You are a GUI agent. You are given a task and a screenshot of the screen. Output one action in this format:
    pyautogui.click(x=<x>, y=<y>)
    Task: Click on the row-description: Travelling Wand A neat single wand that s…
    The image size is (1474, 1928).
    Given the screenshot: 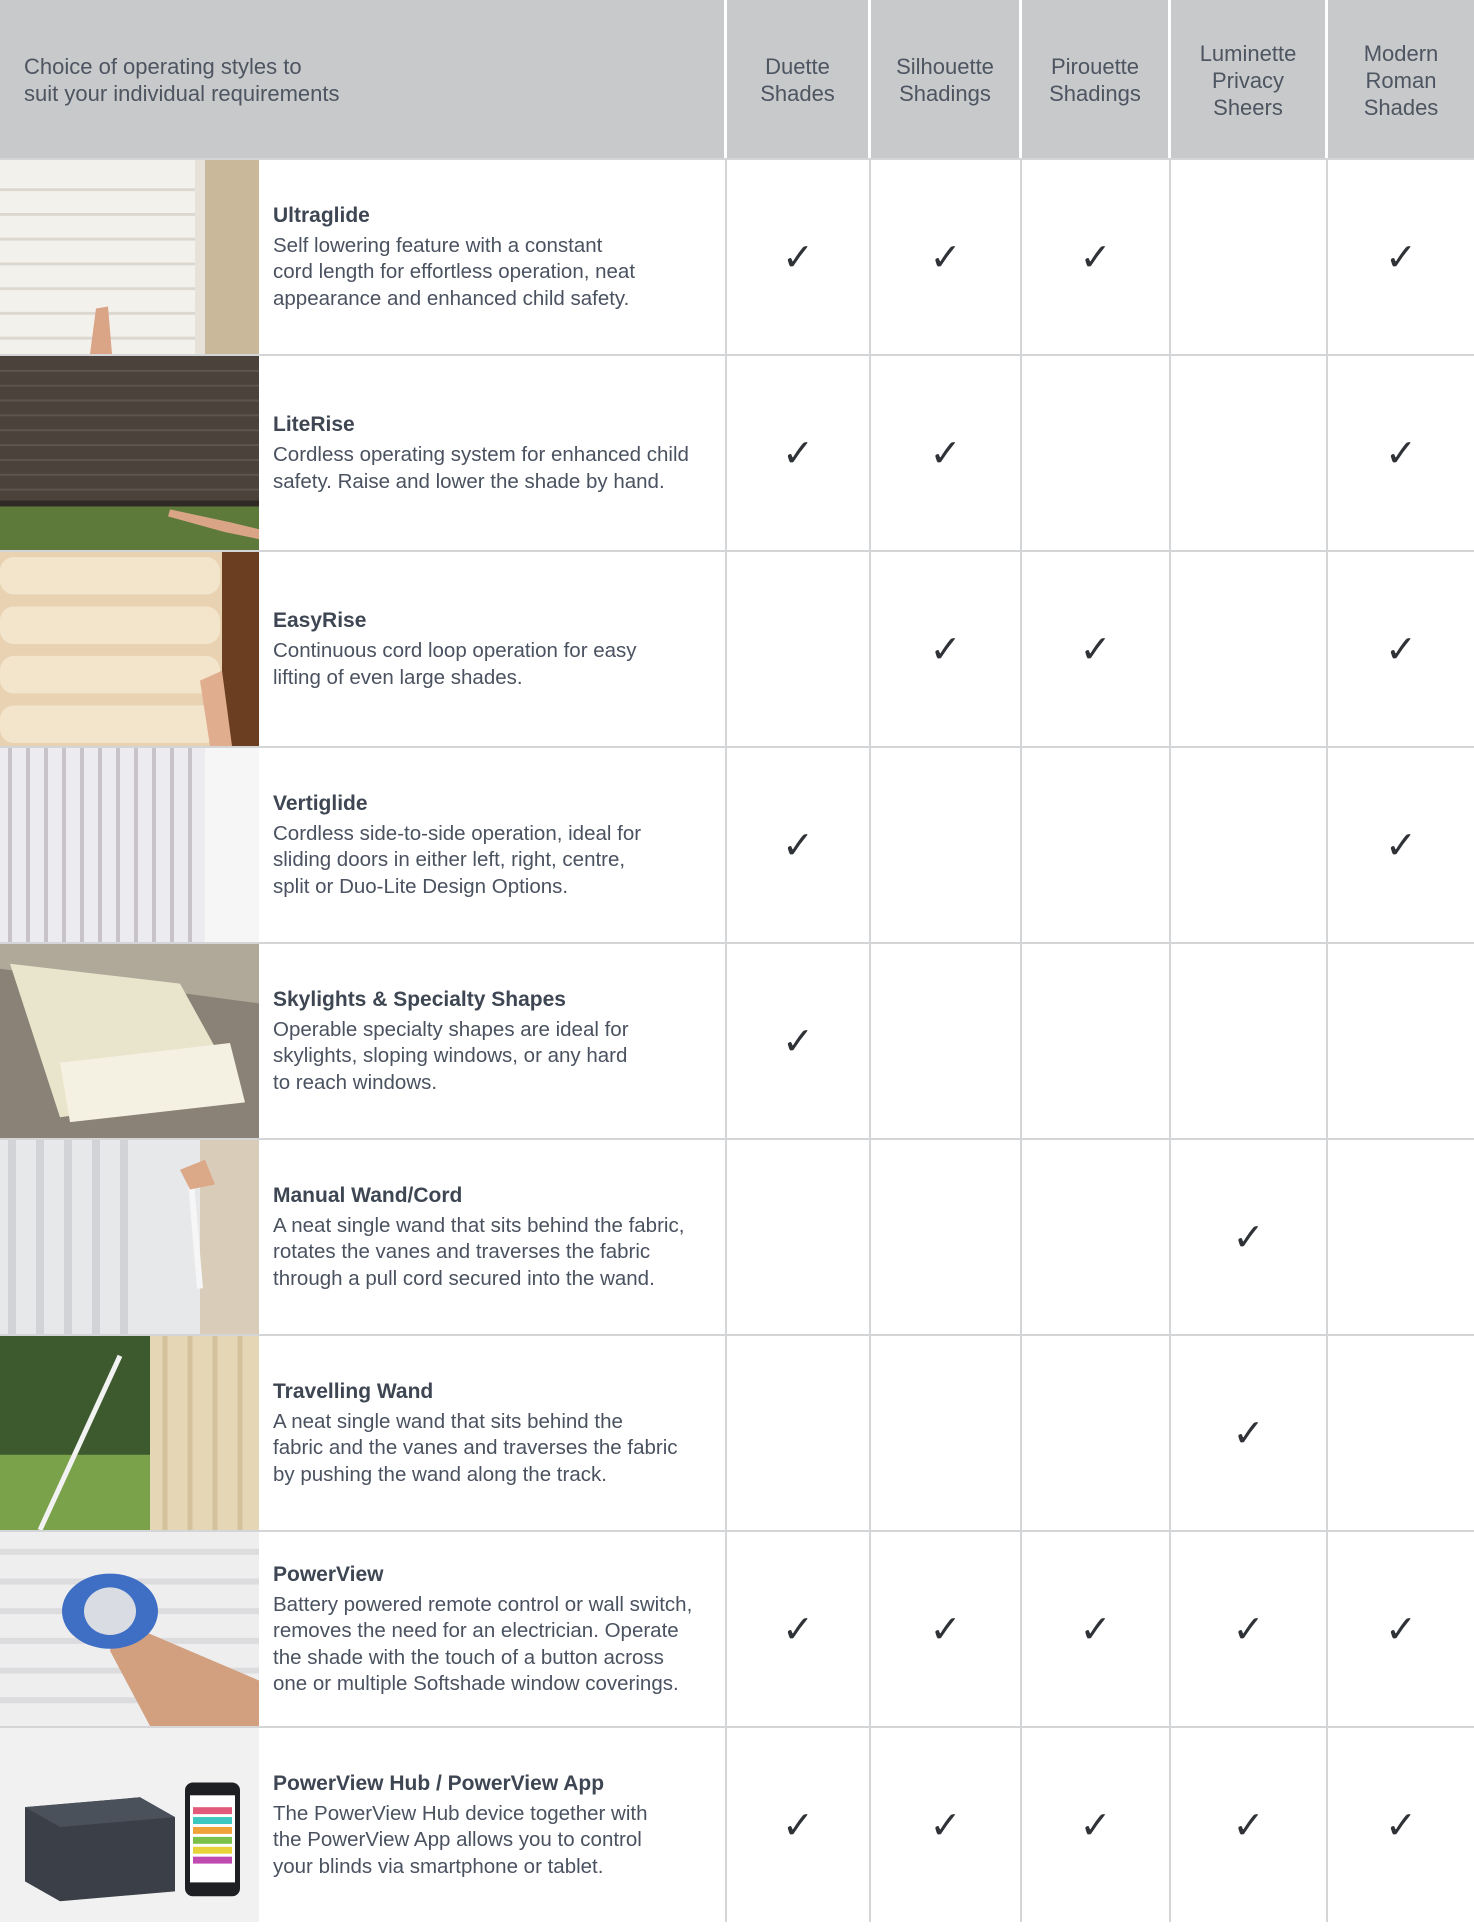 What is the action you would take?
    pyautogui.click(x=492, y=1433)
    